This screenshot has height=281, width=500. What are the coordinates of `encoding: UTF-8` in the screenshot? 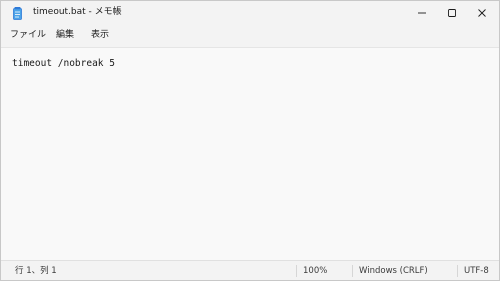 It's located at (476, 271).